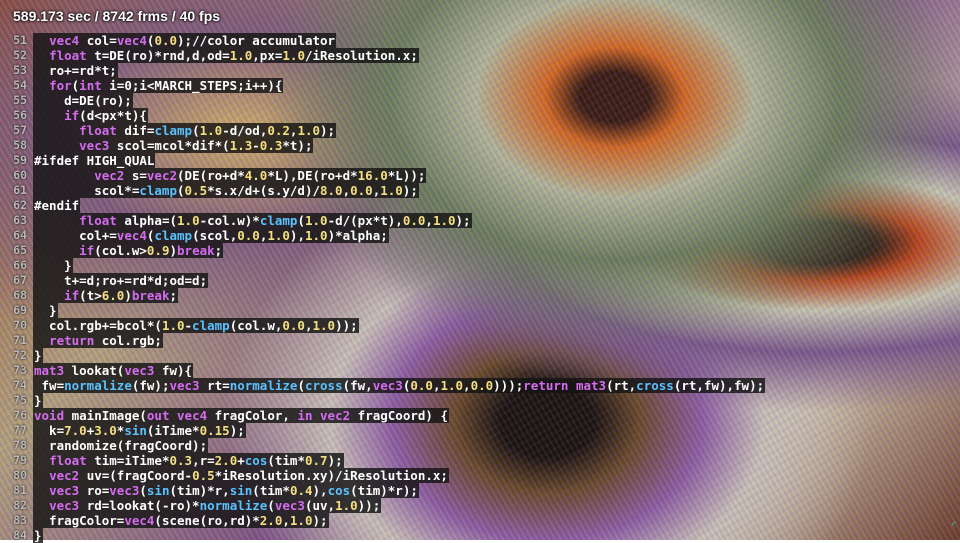  I want to click on code-text: float tim=iTime*0.3,r=2.0+cos(tim*0.7);, so click(188, 460).